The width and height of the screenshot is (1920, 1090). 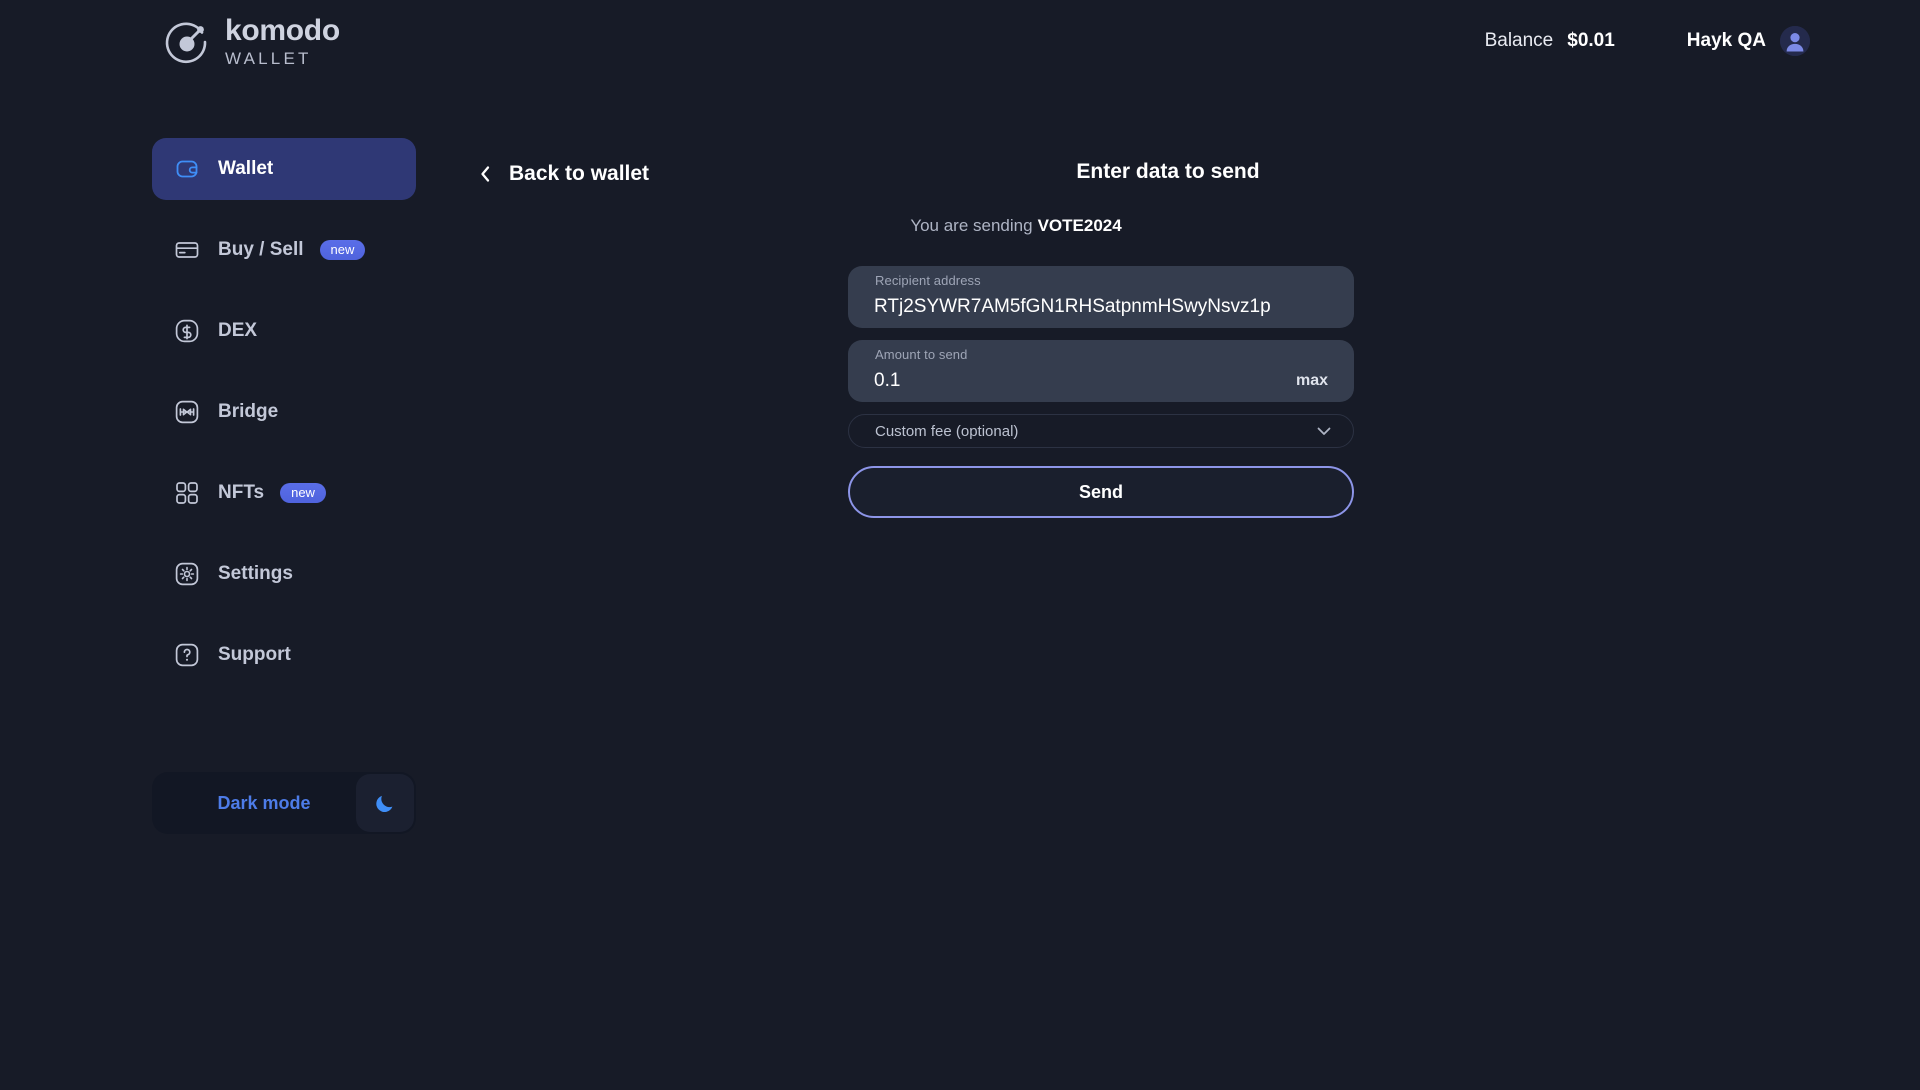 I want to click on balance-label: Balance, so click(x=1519, y=40).